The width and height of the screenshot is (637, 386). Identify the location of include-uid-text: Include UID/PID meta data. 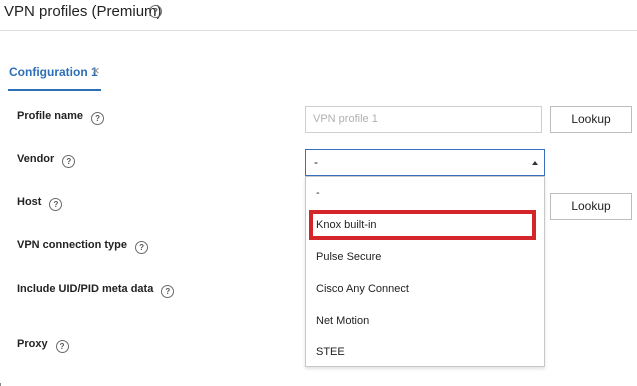
(85, 289).